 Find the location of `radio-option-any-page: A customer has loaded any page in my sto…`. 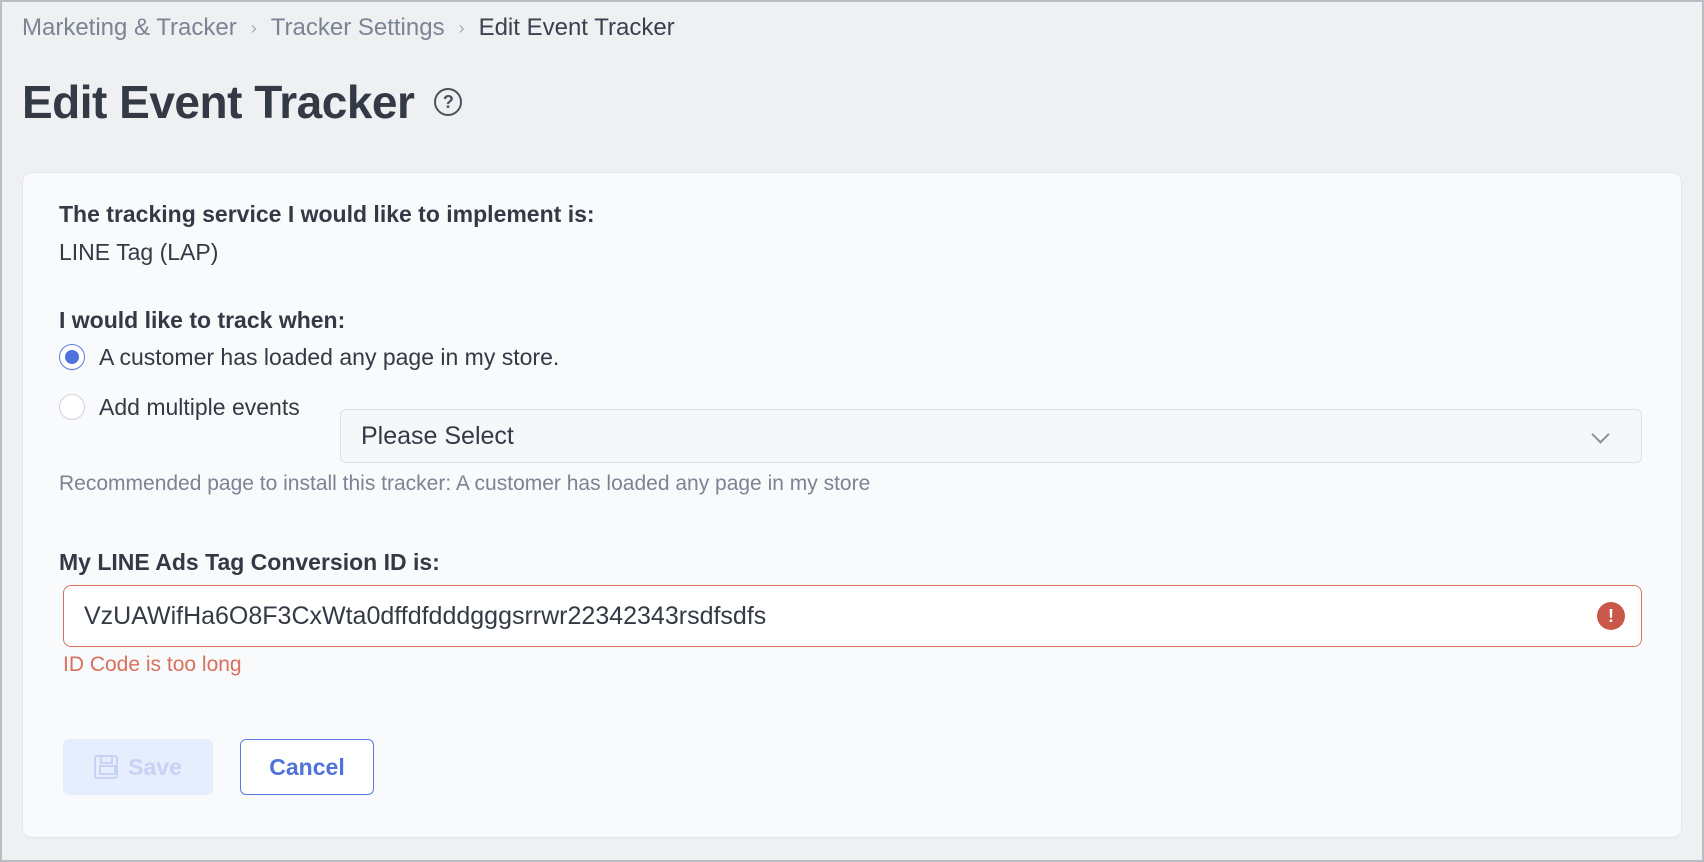

radio-option-any-page: A customer has loaded any page in my sto… is located at coordinates (309, 357).